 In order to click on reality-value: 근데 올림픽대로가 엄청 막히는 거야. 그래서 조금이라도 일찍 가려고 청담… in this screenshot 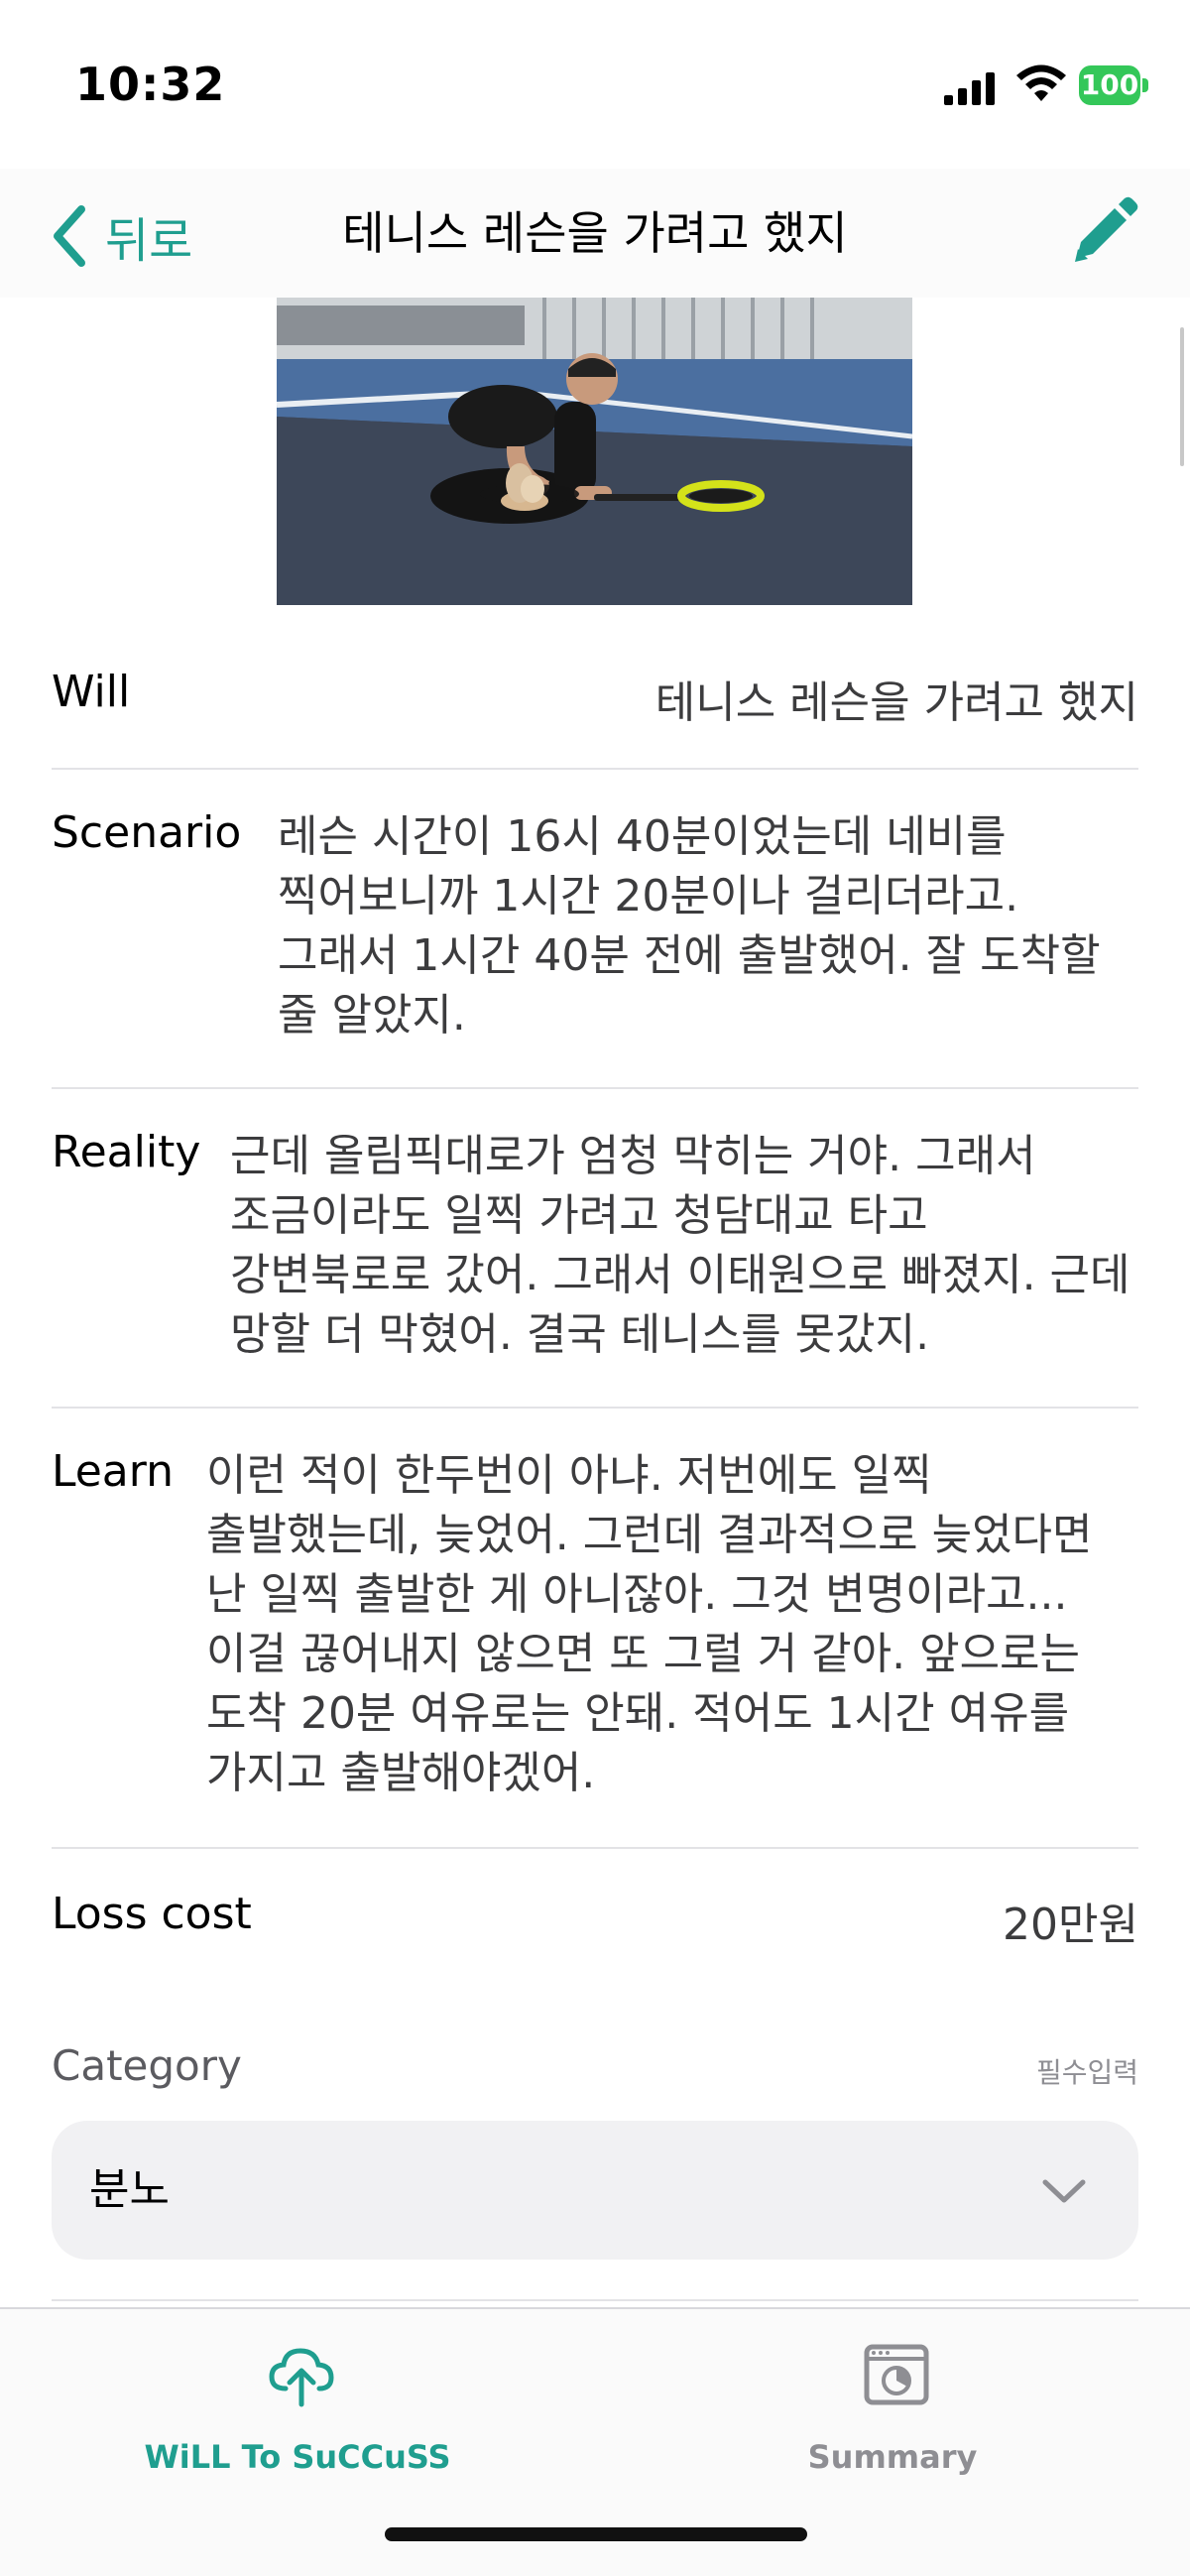, I will do `click(680, 1245)`.